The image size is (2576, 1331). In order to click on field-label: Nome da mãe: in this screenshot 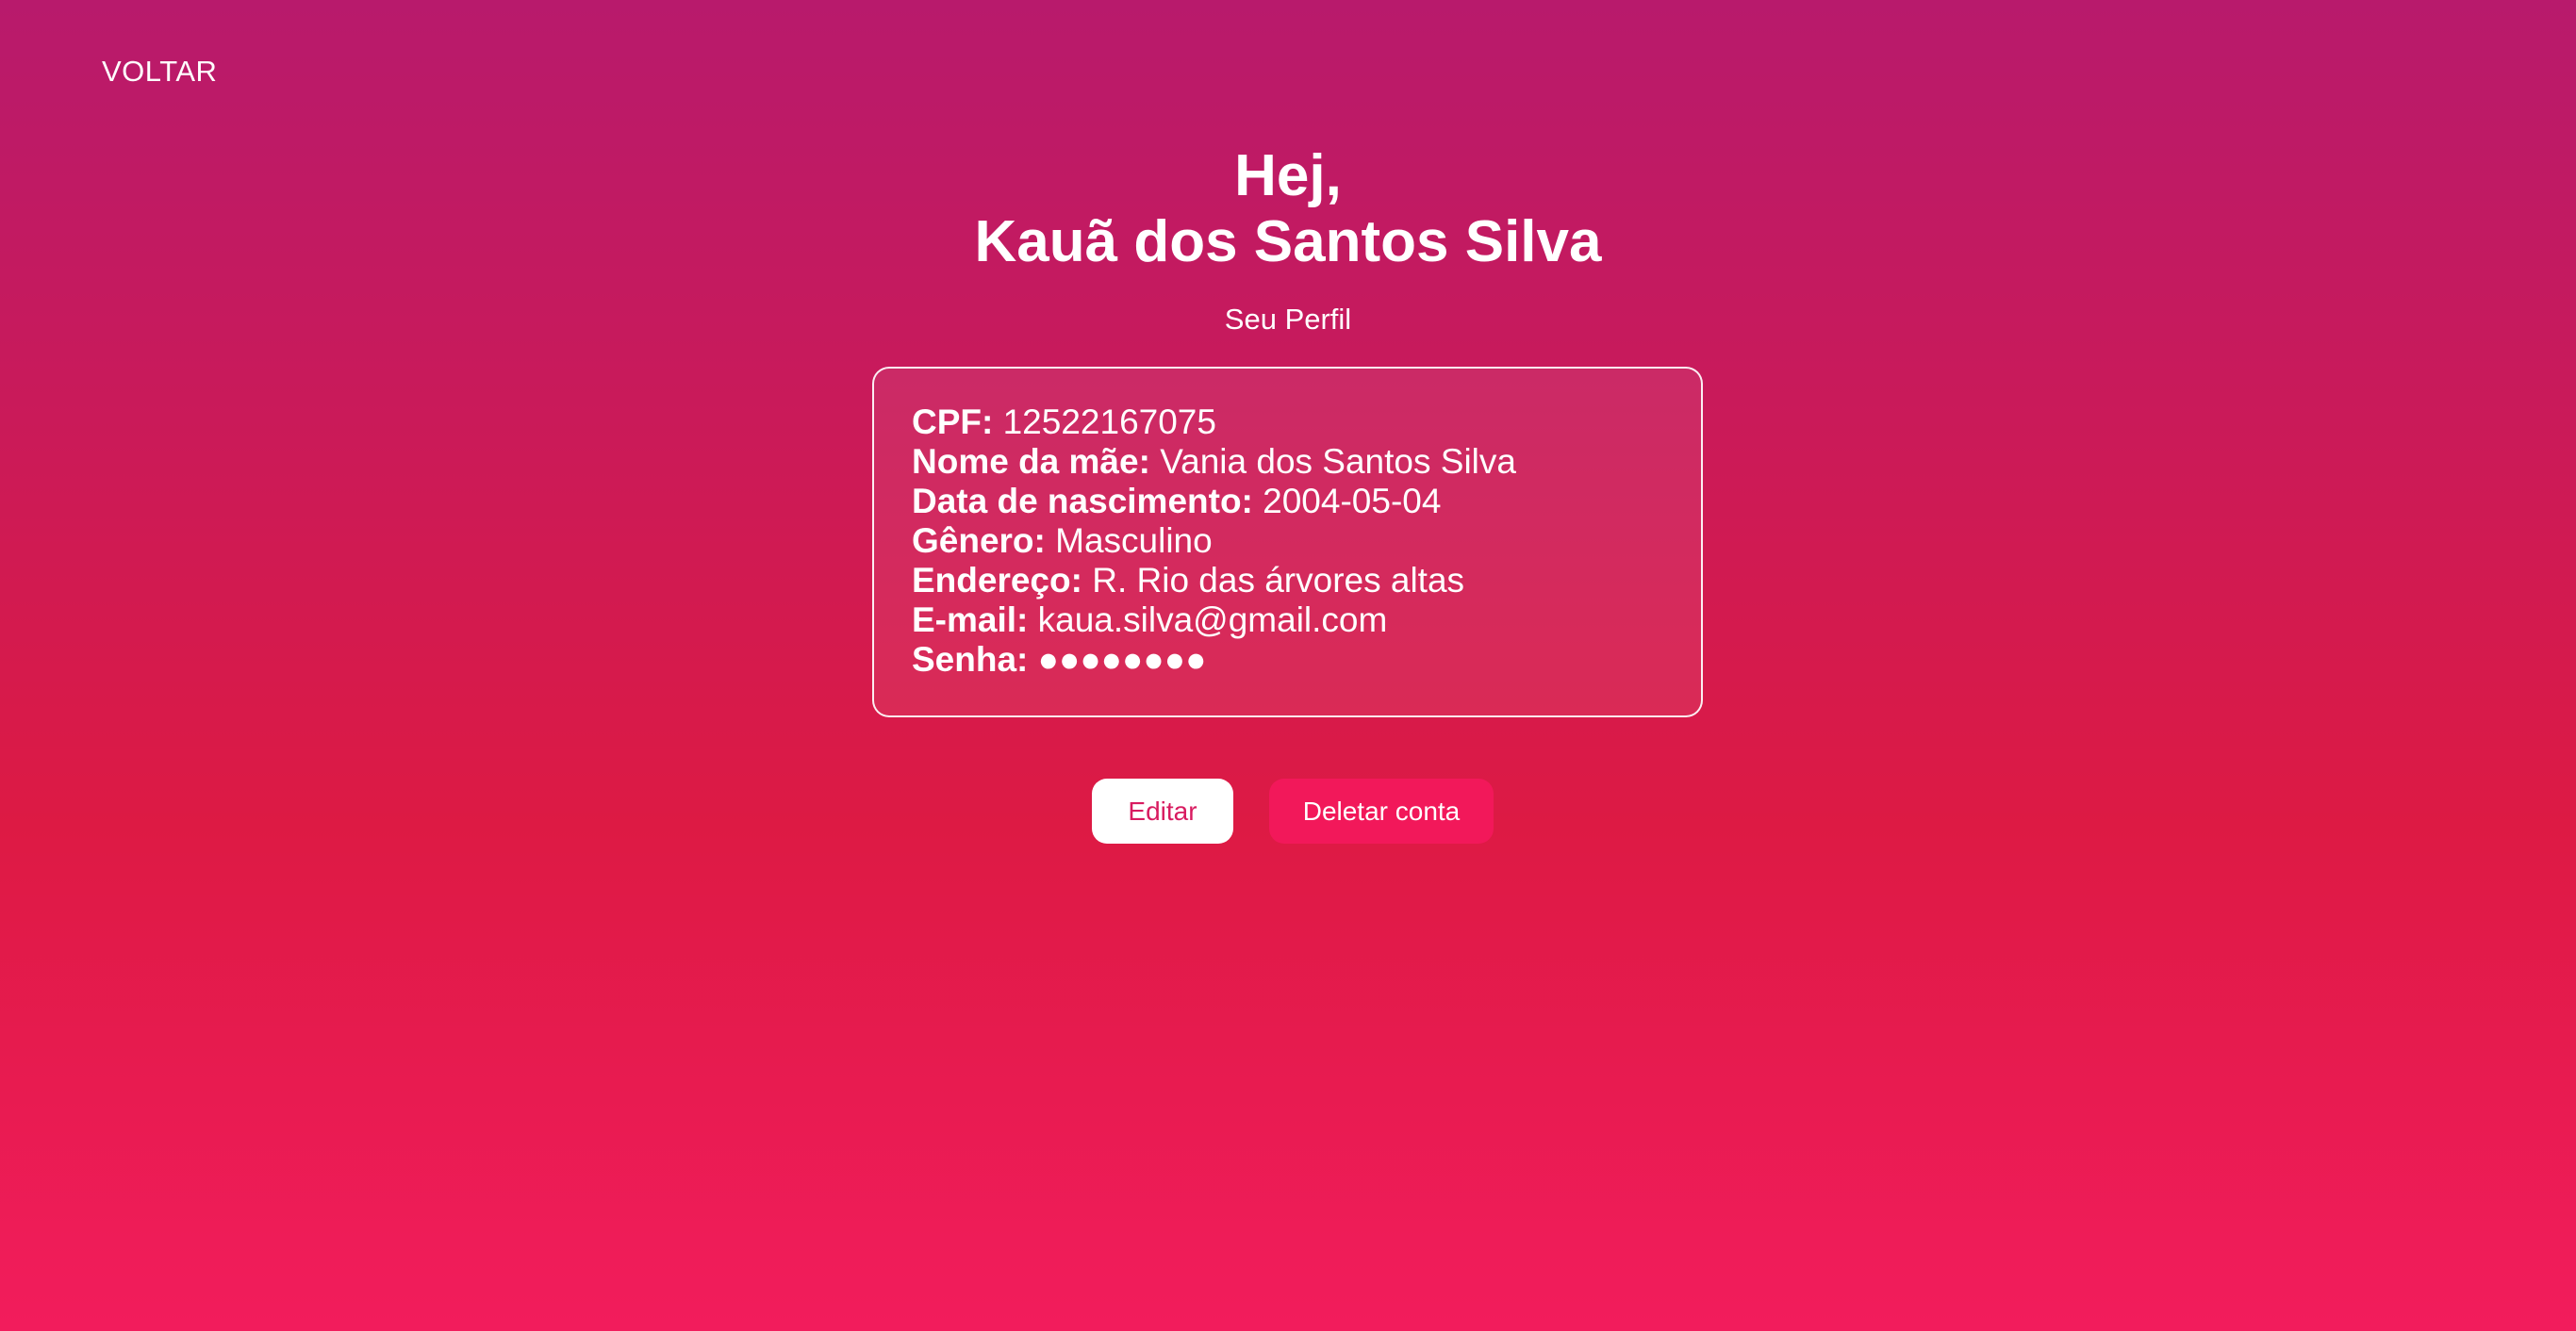, I will do `click(1031, 461)`.